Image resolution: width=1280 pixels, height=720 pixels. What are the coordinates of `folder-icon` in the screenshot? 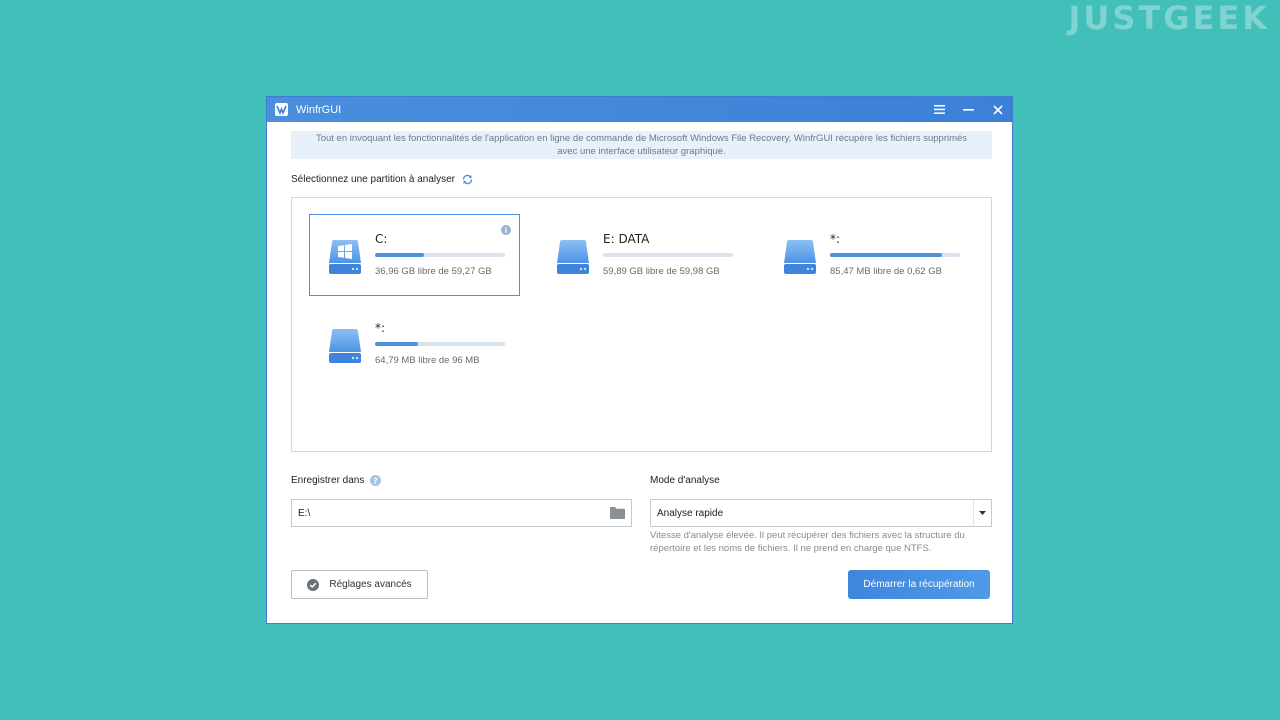 It's located at (617, 513).